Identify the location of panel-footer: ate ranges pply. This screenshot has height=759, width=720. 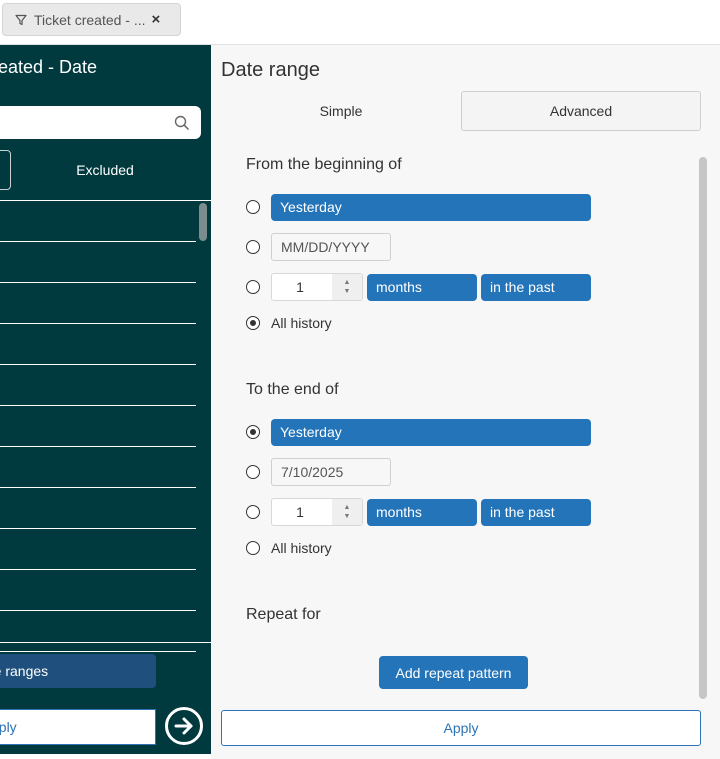
(105, 698).